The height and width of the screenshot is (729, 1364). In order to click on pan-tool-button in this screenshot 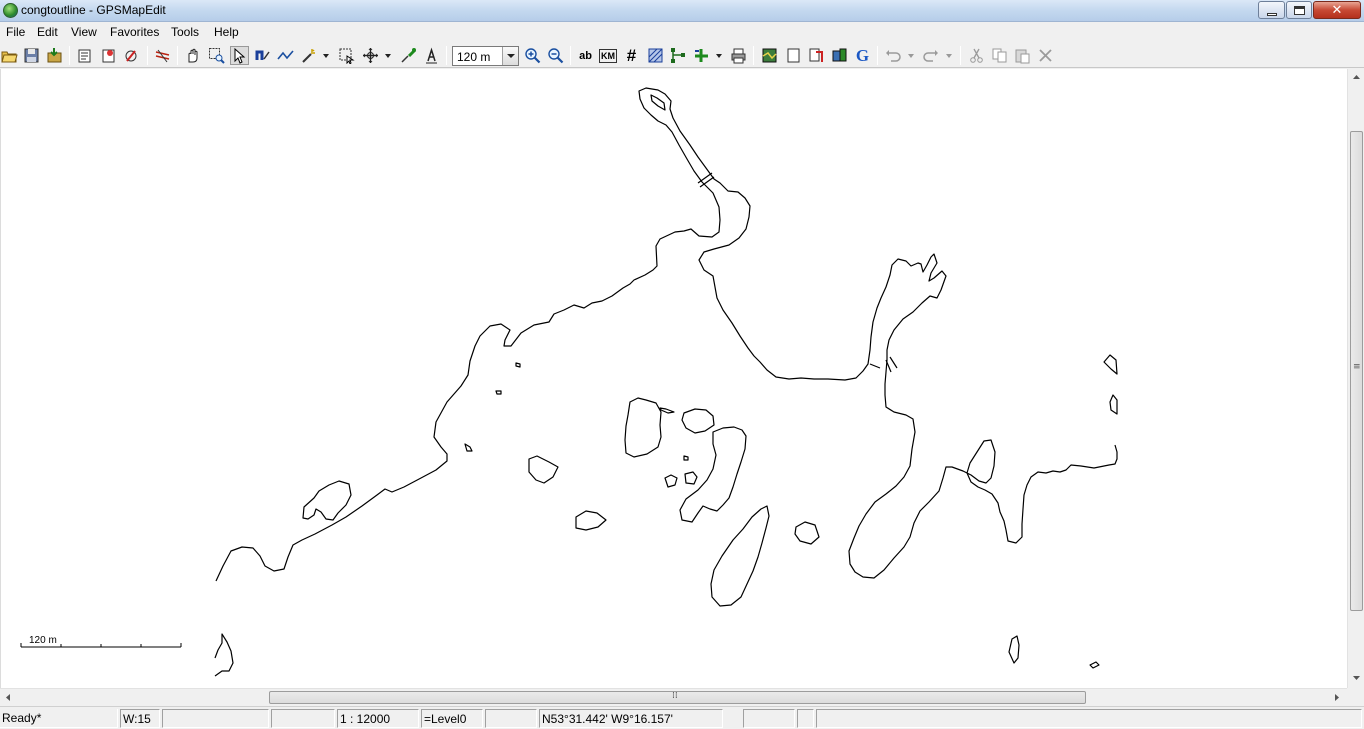, I will do `click(192, 55)`.